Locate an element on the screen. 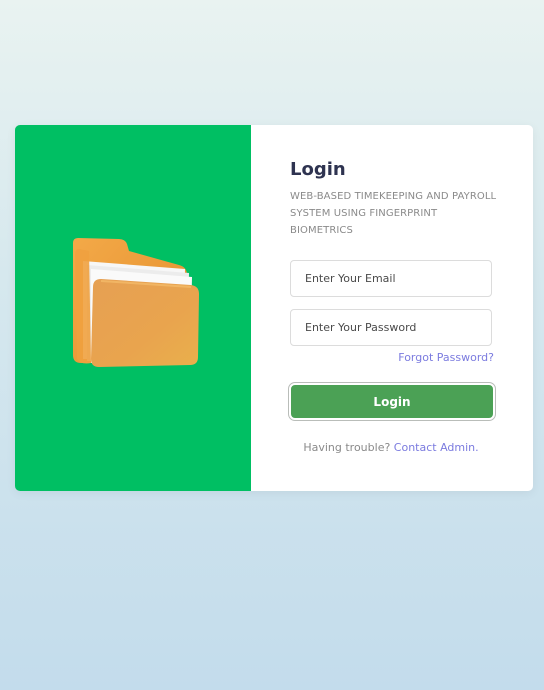 The height and width of the screenshot is (690, 544). trouble-label: Having trouble? is located at coordinates (348, 447).